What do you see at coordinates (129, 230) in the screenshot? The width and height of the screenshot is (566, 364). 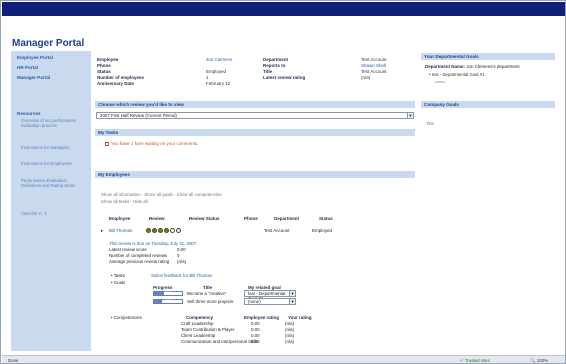 I see `row-employee: Bill Thomas` at bounding box center [129, 230].